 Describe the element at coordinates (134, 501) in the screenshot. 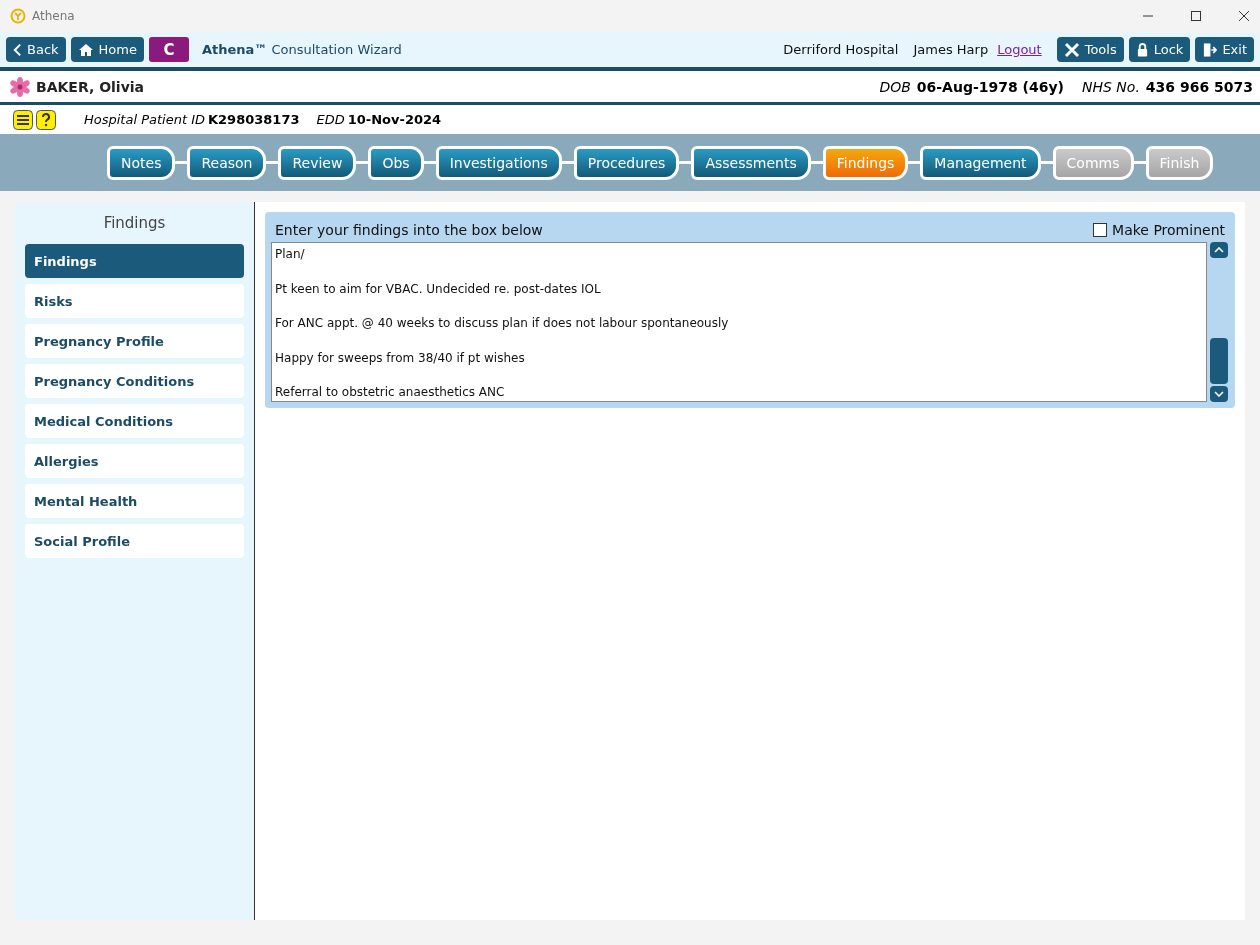

I see `sidebar-item: Mental Health` at that location.